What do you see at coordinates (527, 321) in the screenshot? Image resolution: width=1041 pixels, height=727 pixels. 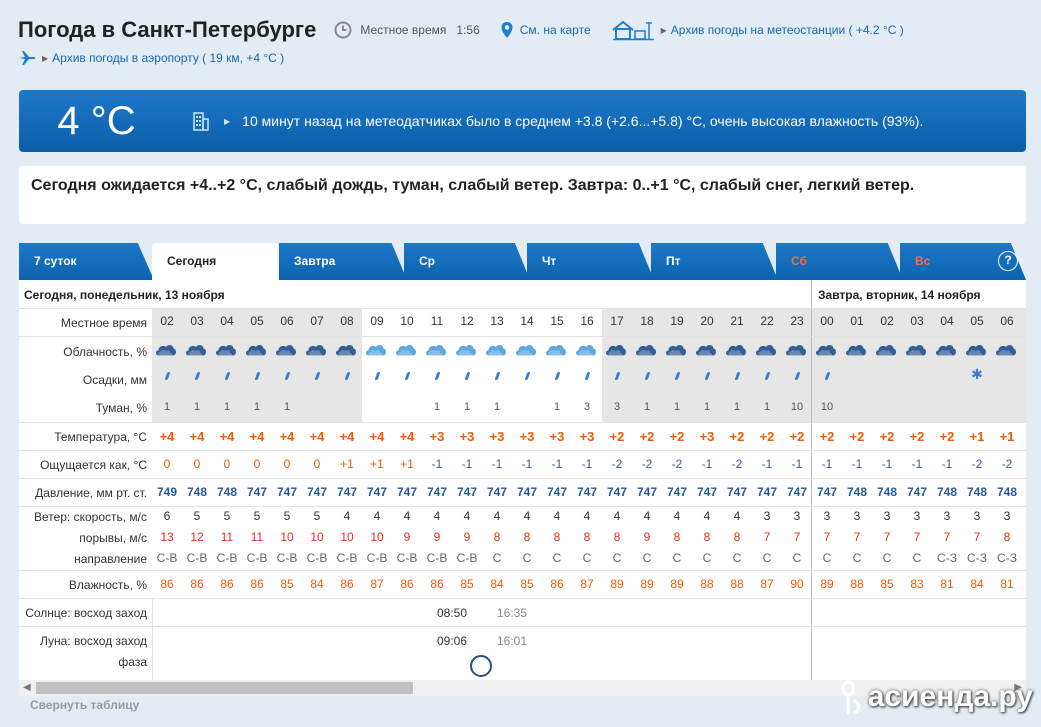 I see `hours-cell: 14` at bounding box center [527, 321].